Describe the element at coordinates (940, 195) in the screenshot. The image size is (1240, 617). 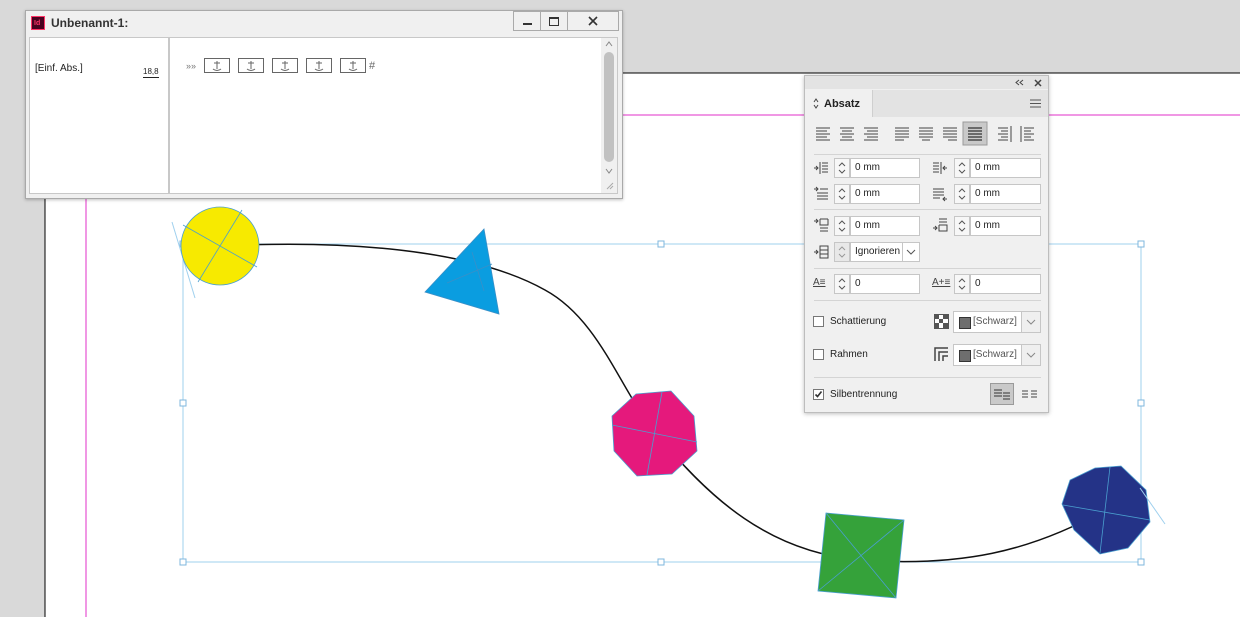
I see `last-line-indent-icon` at that location.